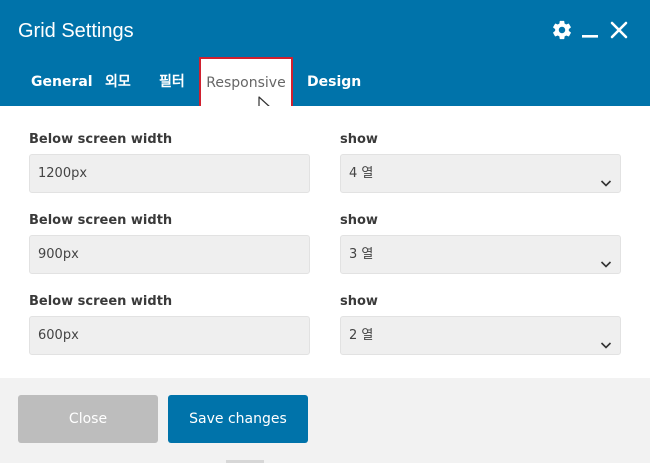 This screenshot has width=650, height=463. Describe the element at coordinates (169, 254) in the screenshot. I see `width-input: 900px` at that location.